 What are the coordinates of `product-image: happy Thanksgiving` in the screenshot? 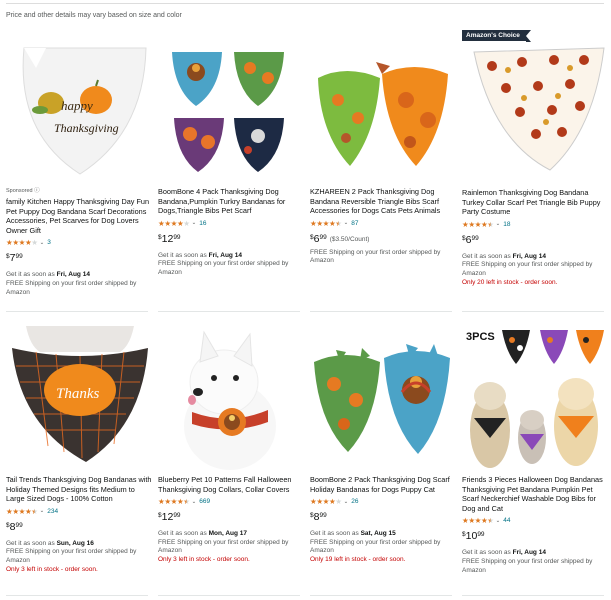 It's located at (80, 111).